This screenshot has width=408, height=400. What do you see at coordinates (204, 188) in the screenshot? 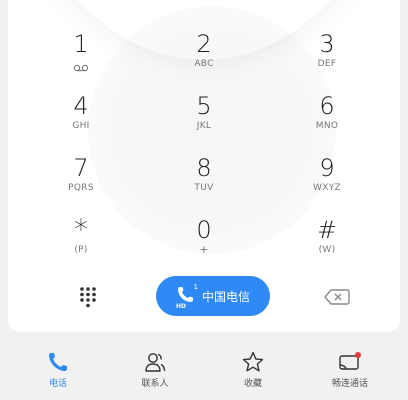
I see `key-letters: TUV` at bounding box center [204, 188].